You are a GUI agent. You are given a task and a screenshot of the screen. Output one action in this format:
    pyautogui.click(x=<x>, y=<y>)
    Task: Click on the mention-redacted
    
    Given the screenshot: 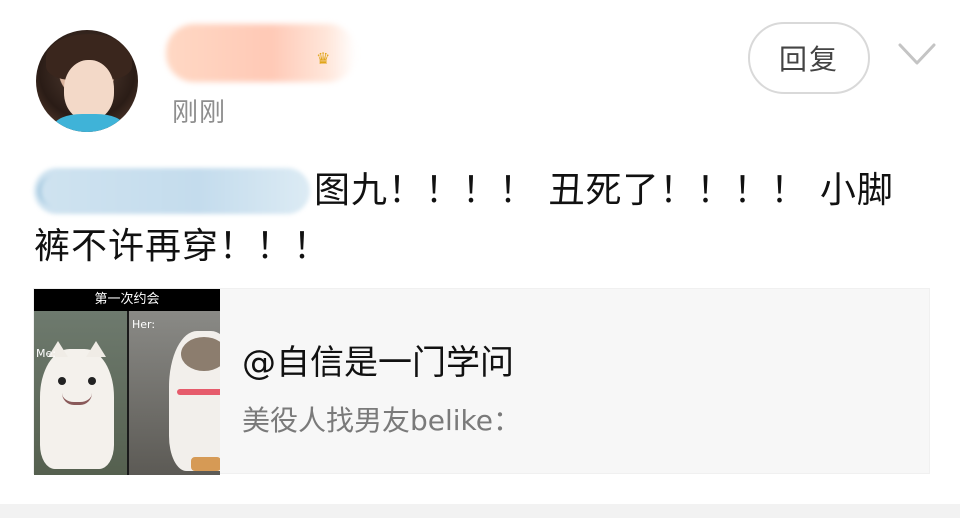 What is the action you would take?
    pyautogui.click(x=172, y=191)
    